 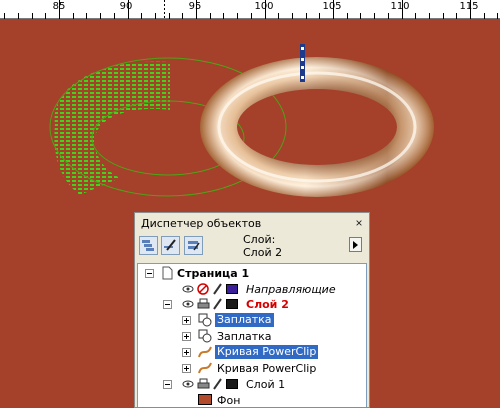 I want to click on docker-title: Диспетчер объектов, so click(x=201, y=223).